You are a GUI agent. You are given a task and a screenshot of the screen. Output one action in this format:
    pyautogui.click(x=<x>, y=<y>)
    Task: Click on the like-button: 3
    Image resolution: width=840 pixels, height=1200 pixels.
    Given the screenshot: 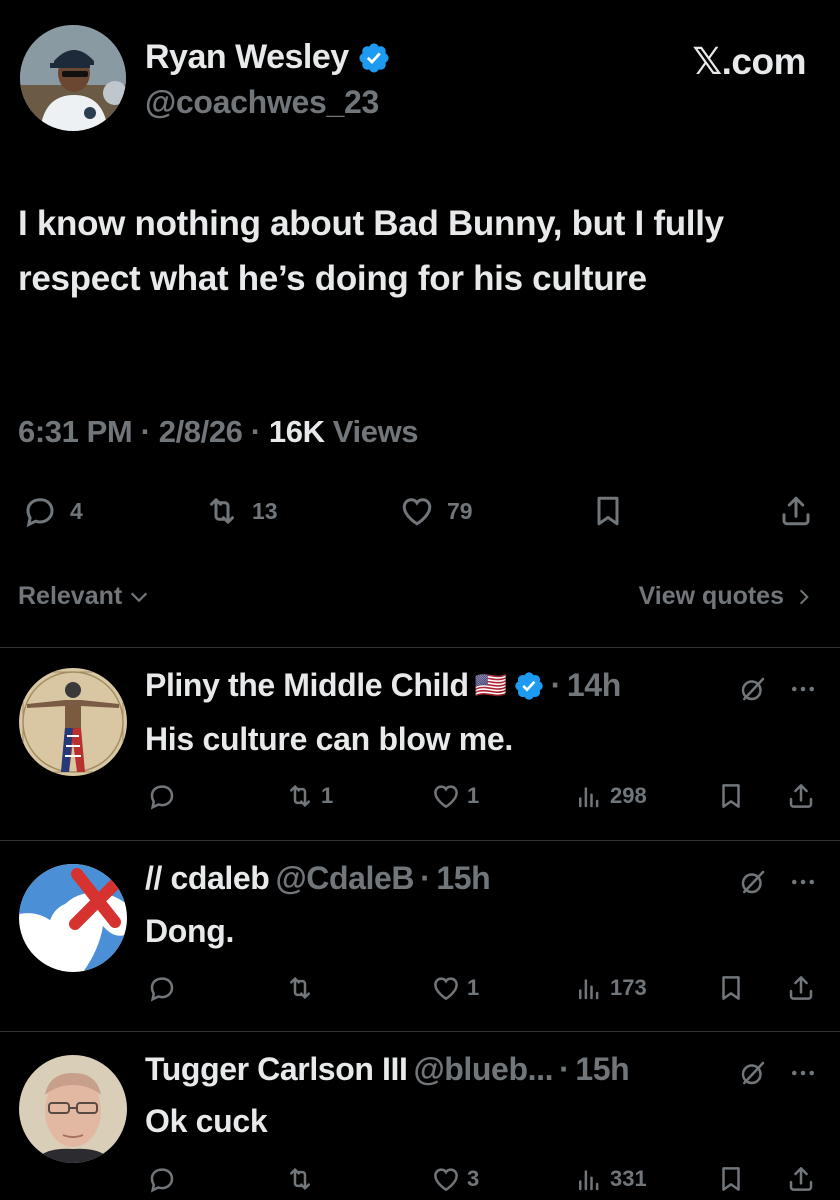 What is the action you would take?
    pyautogui.click(x=455, y=1179)
    